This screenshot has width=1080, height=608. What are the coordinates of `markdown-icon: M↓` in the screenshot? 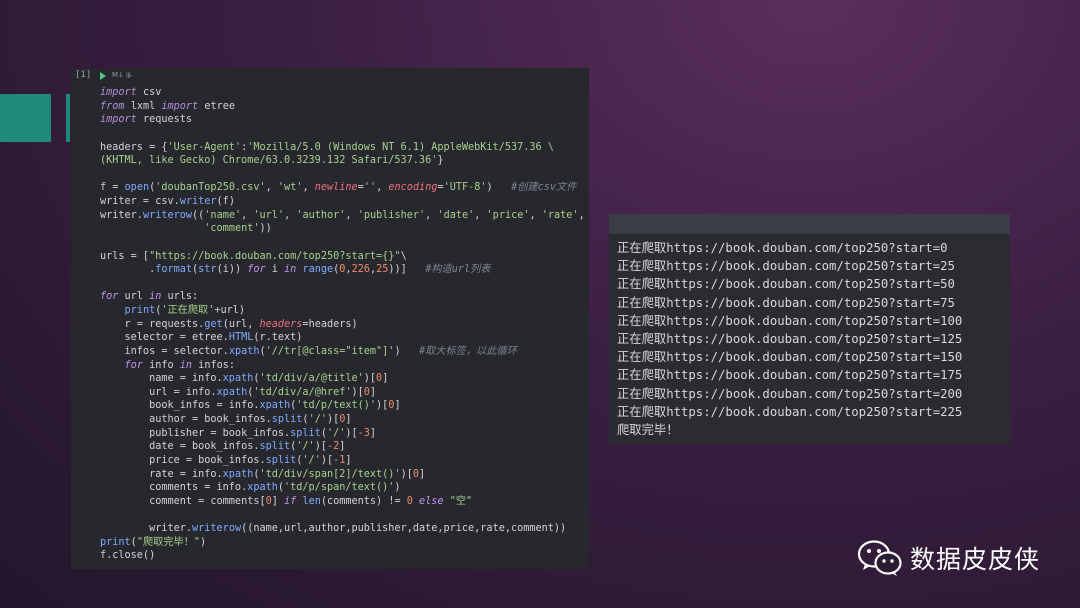 It's located at (118, 75).